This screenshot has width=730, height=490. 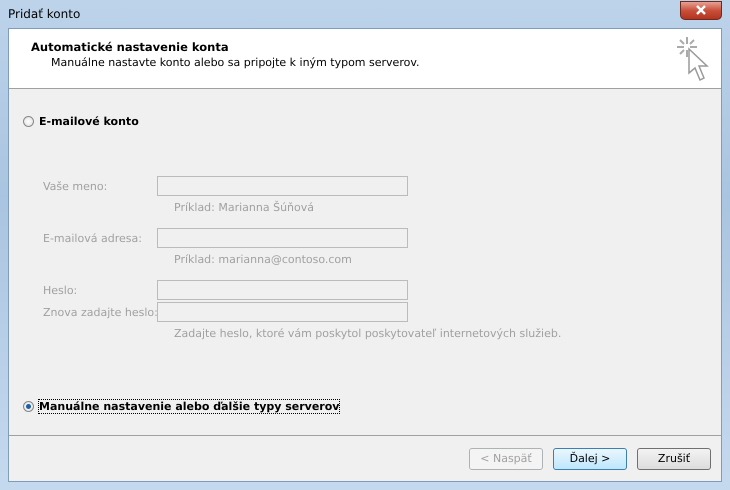 I want to click on dialog-button: Ďalej >, so click(x=590, y=459).